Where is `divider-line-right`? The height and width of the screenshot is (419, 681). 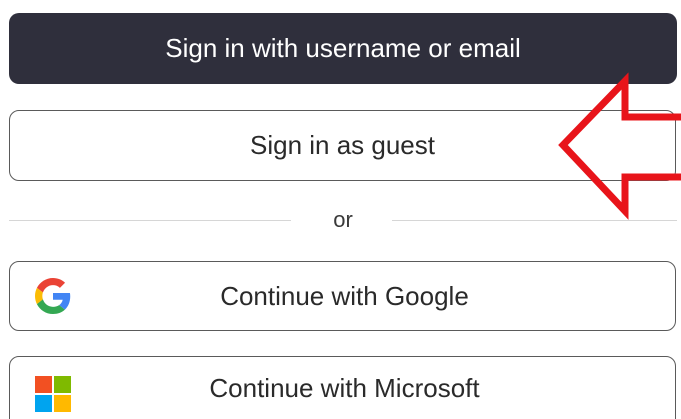
divider-line-right is located at coordinates (534, 220).